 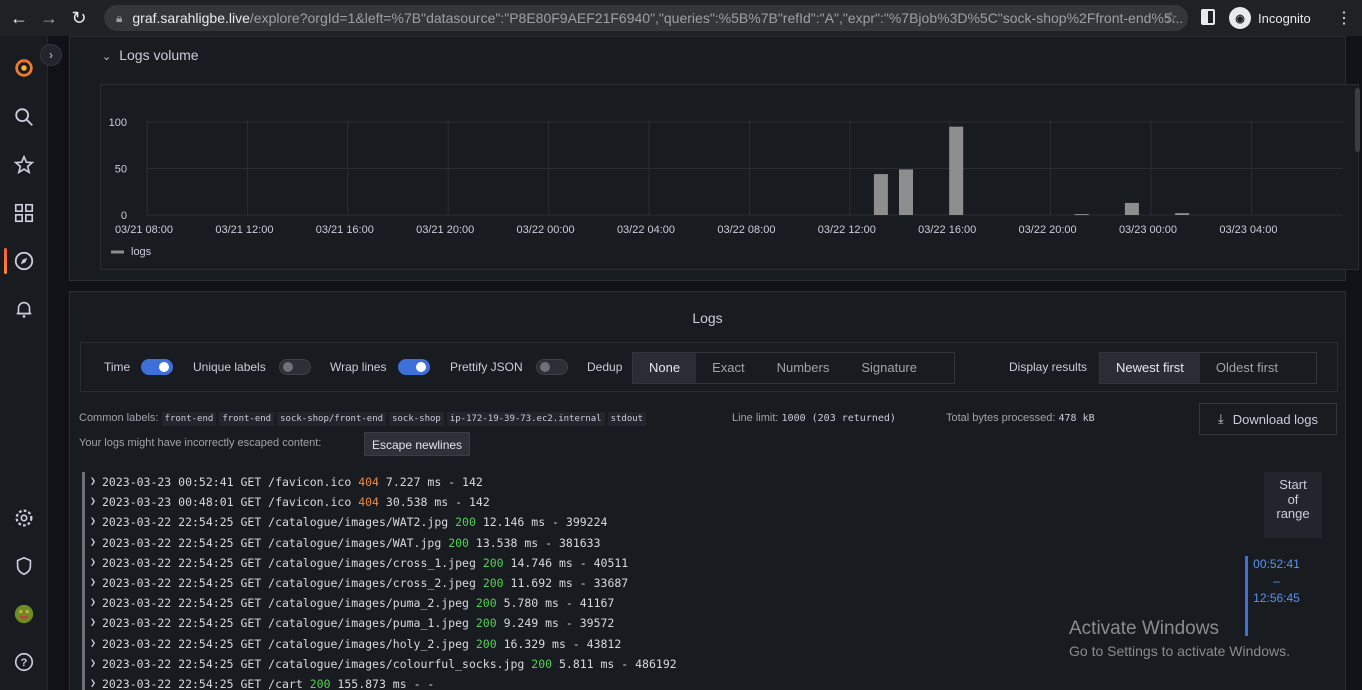 What do you see at coordinates (1268, 419) in the screenshot?
I see `download-logs-button: ⤓ Download logs` at bounding box center [1268, 419].